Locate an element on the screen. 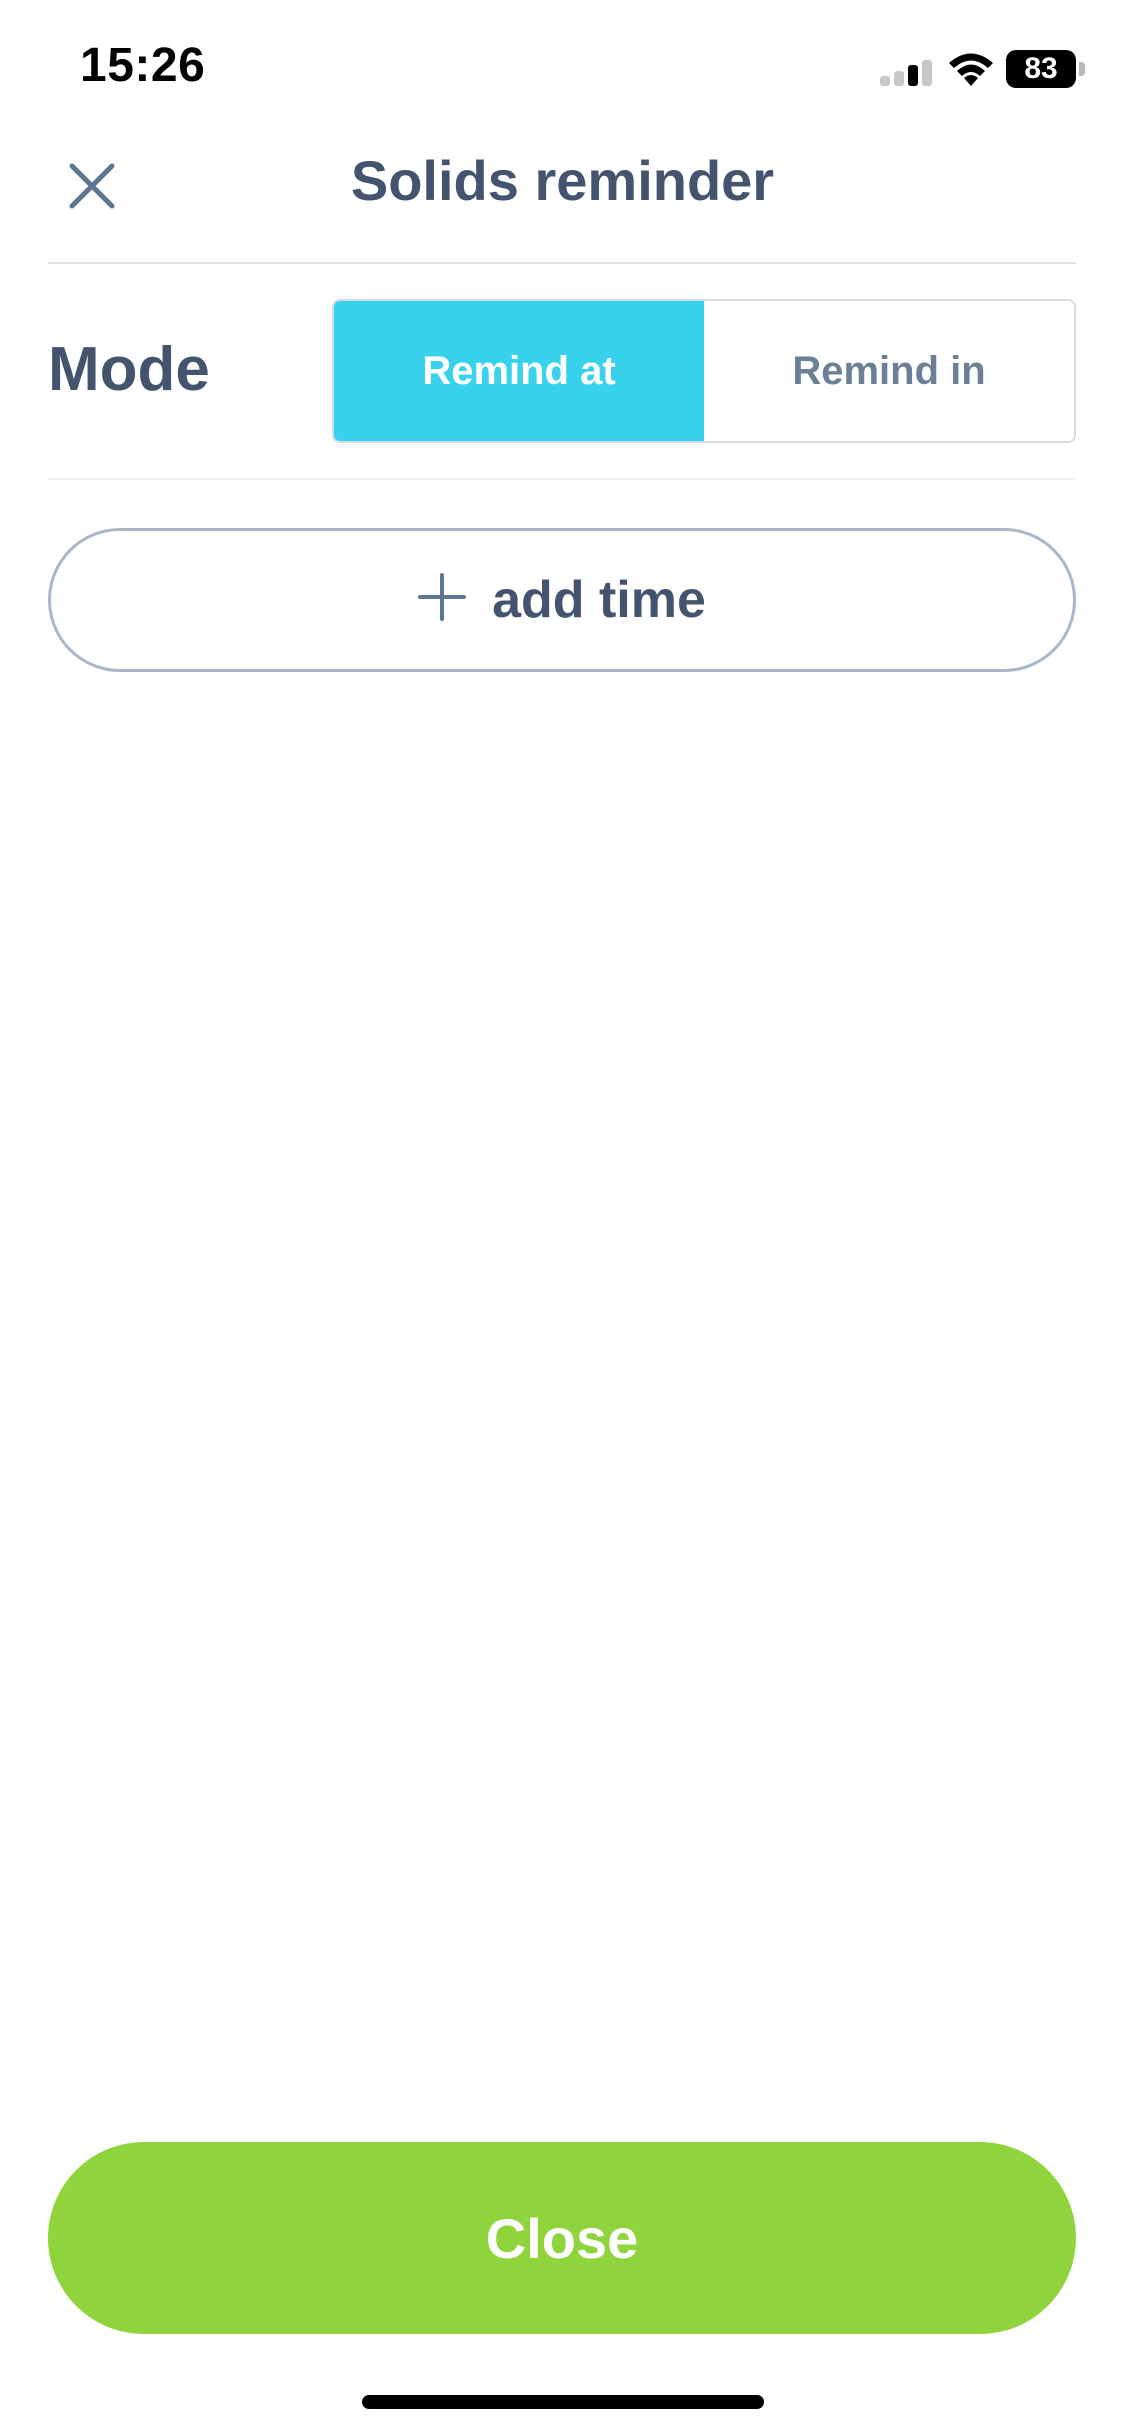  add-time-label: add time is located at coordinates (599, 600).